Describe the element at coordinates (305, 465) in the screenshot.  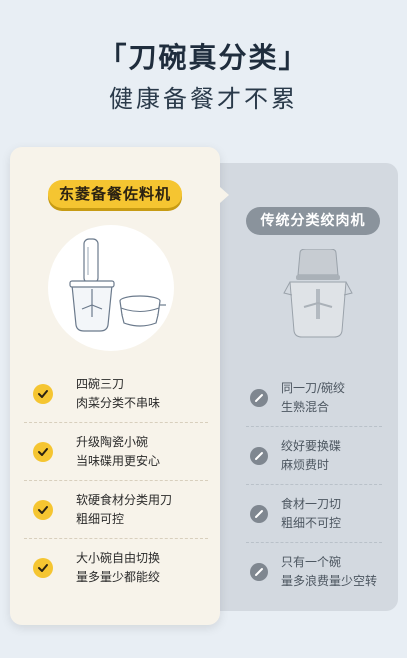
I see `feature-line-2: 麻烦费时` at that location.